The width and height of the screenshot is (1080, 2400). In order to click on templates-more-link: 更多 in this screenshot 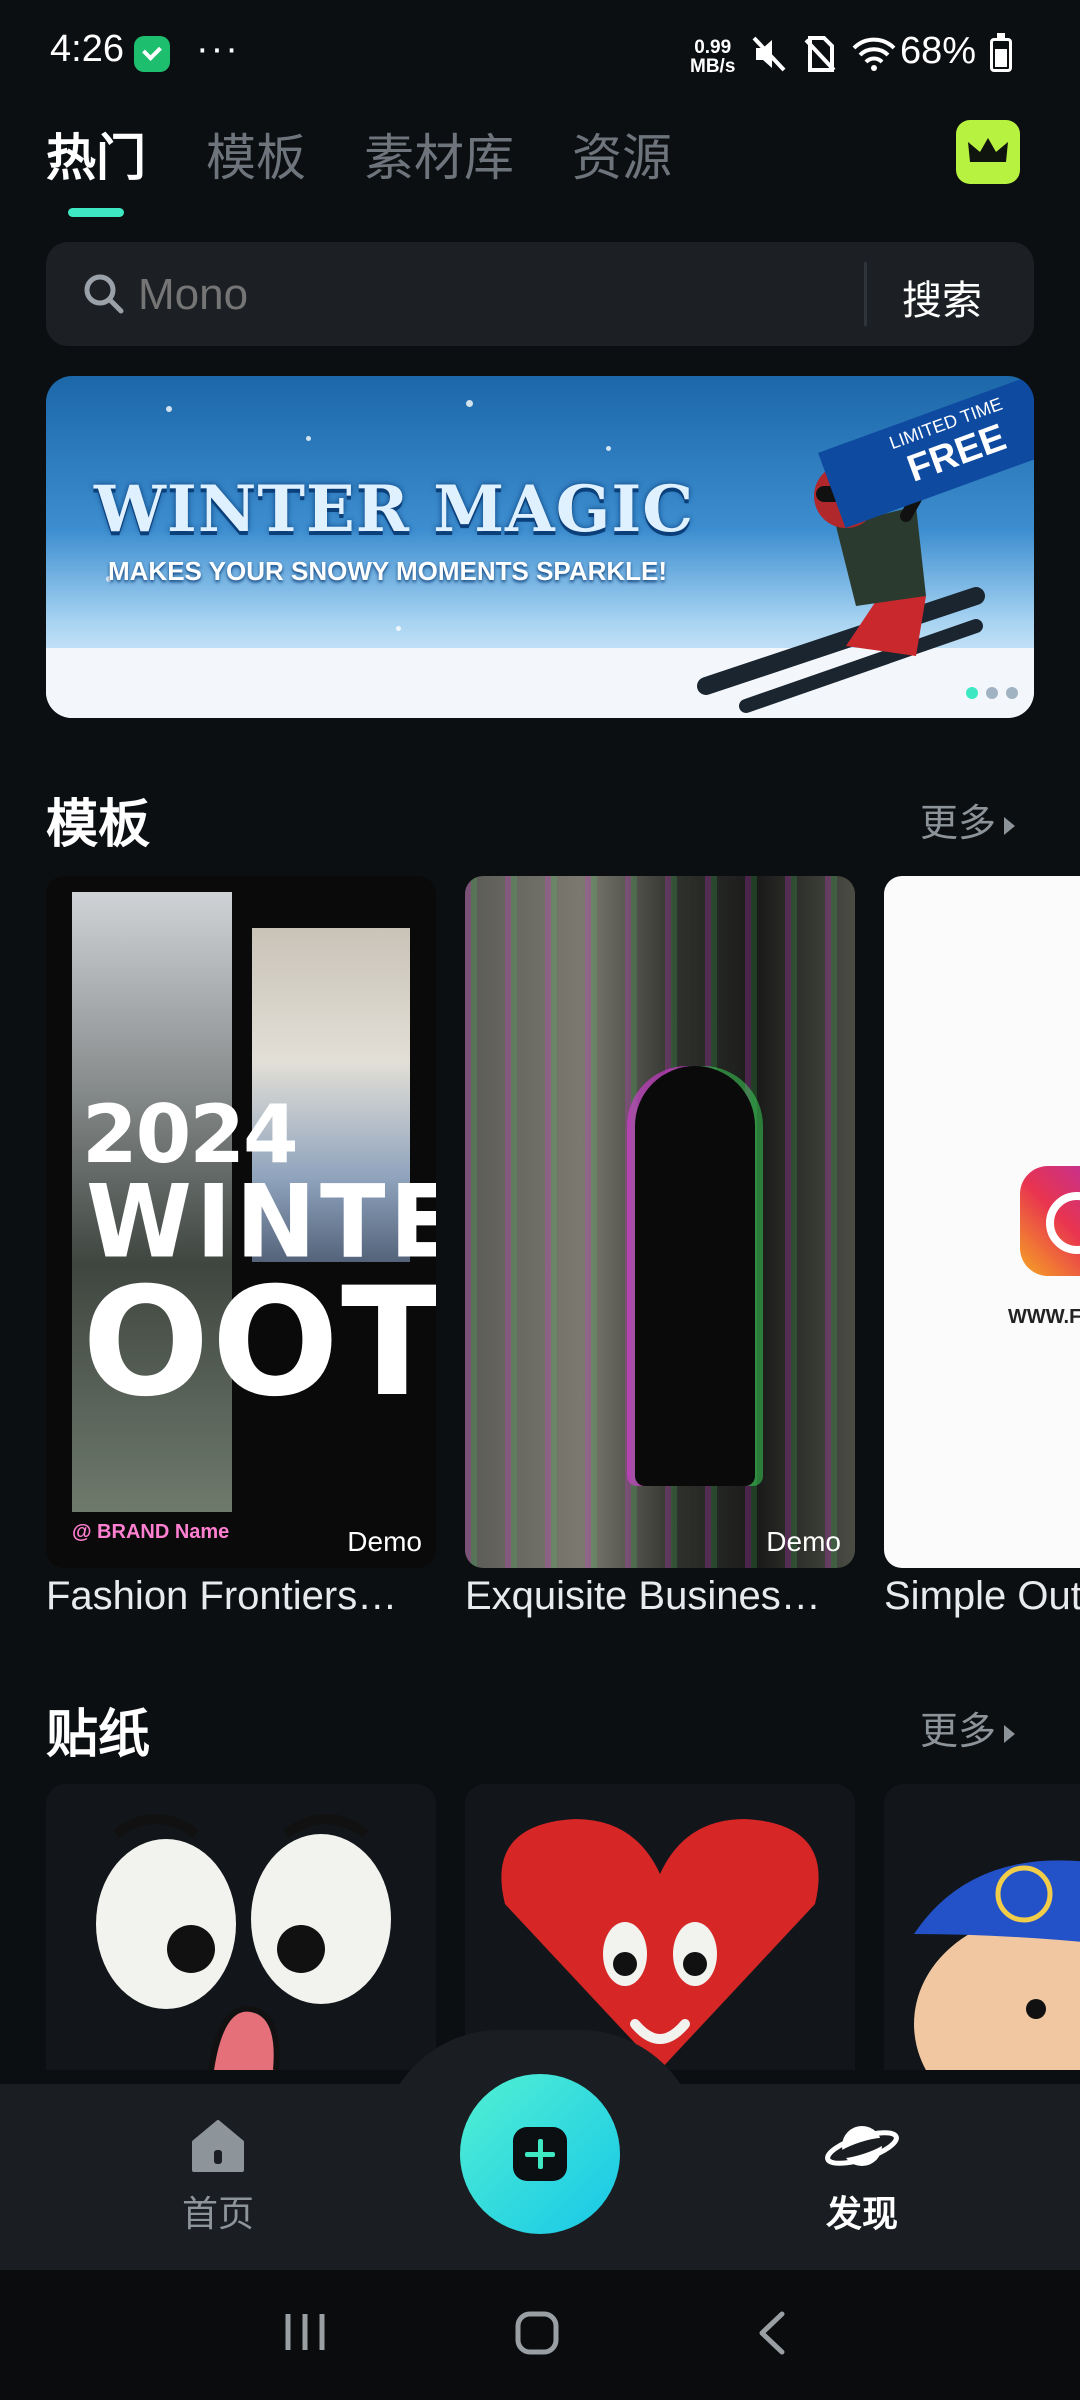, I will do `click(968, 819)`.